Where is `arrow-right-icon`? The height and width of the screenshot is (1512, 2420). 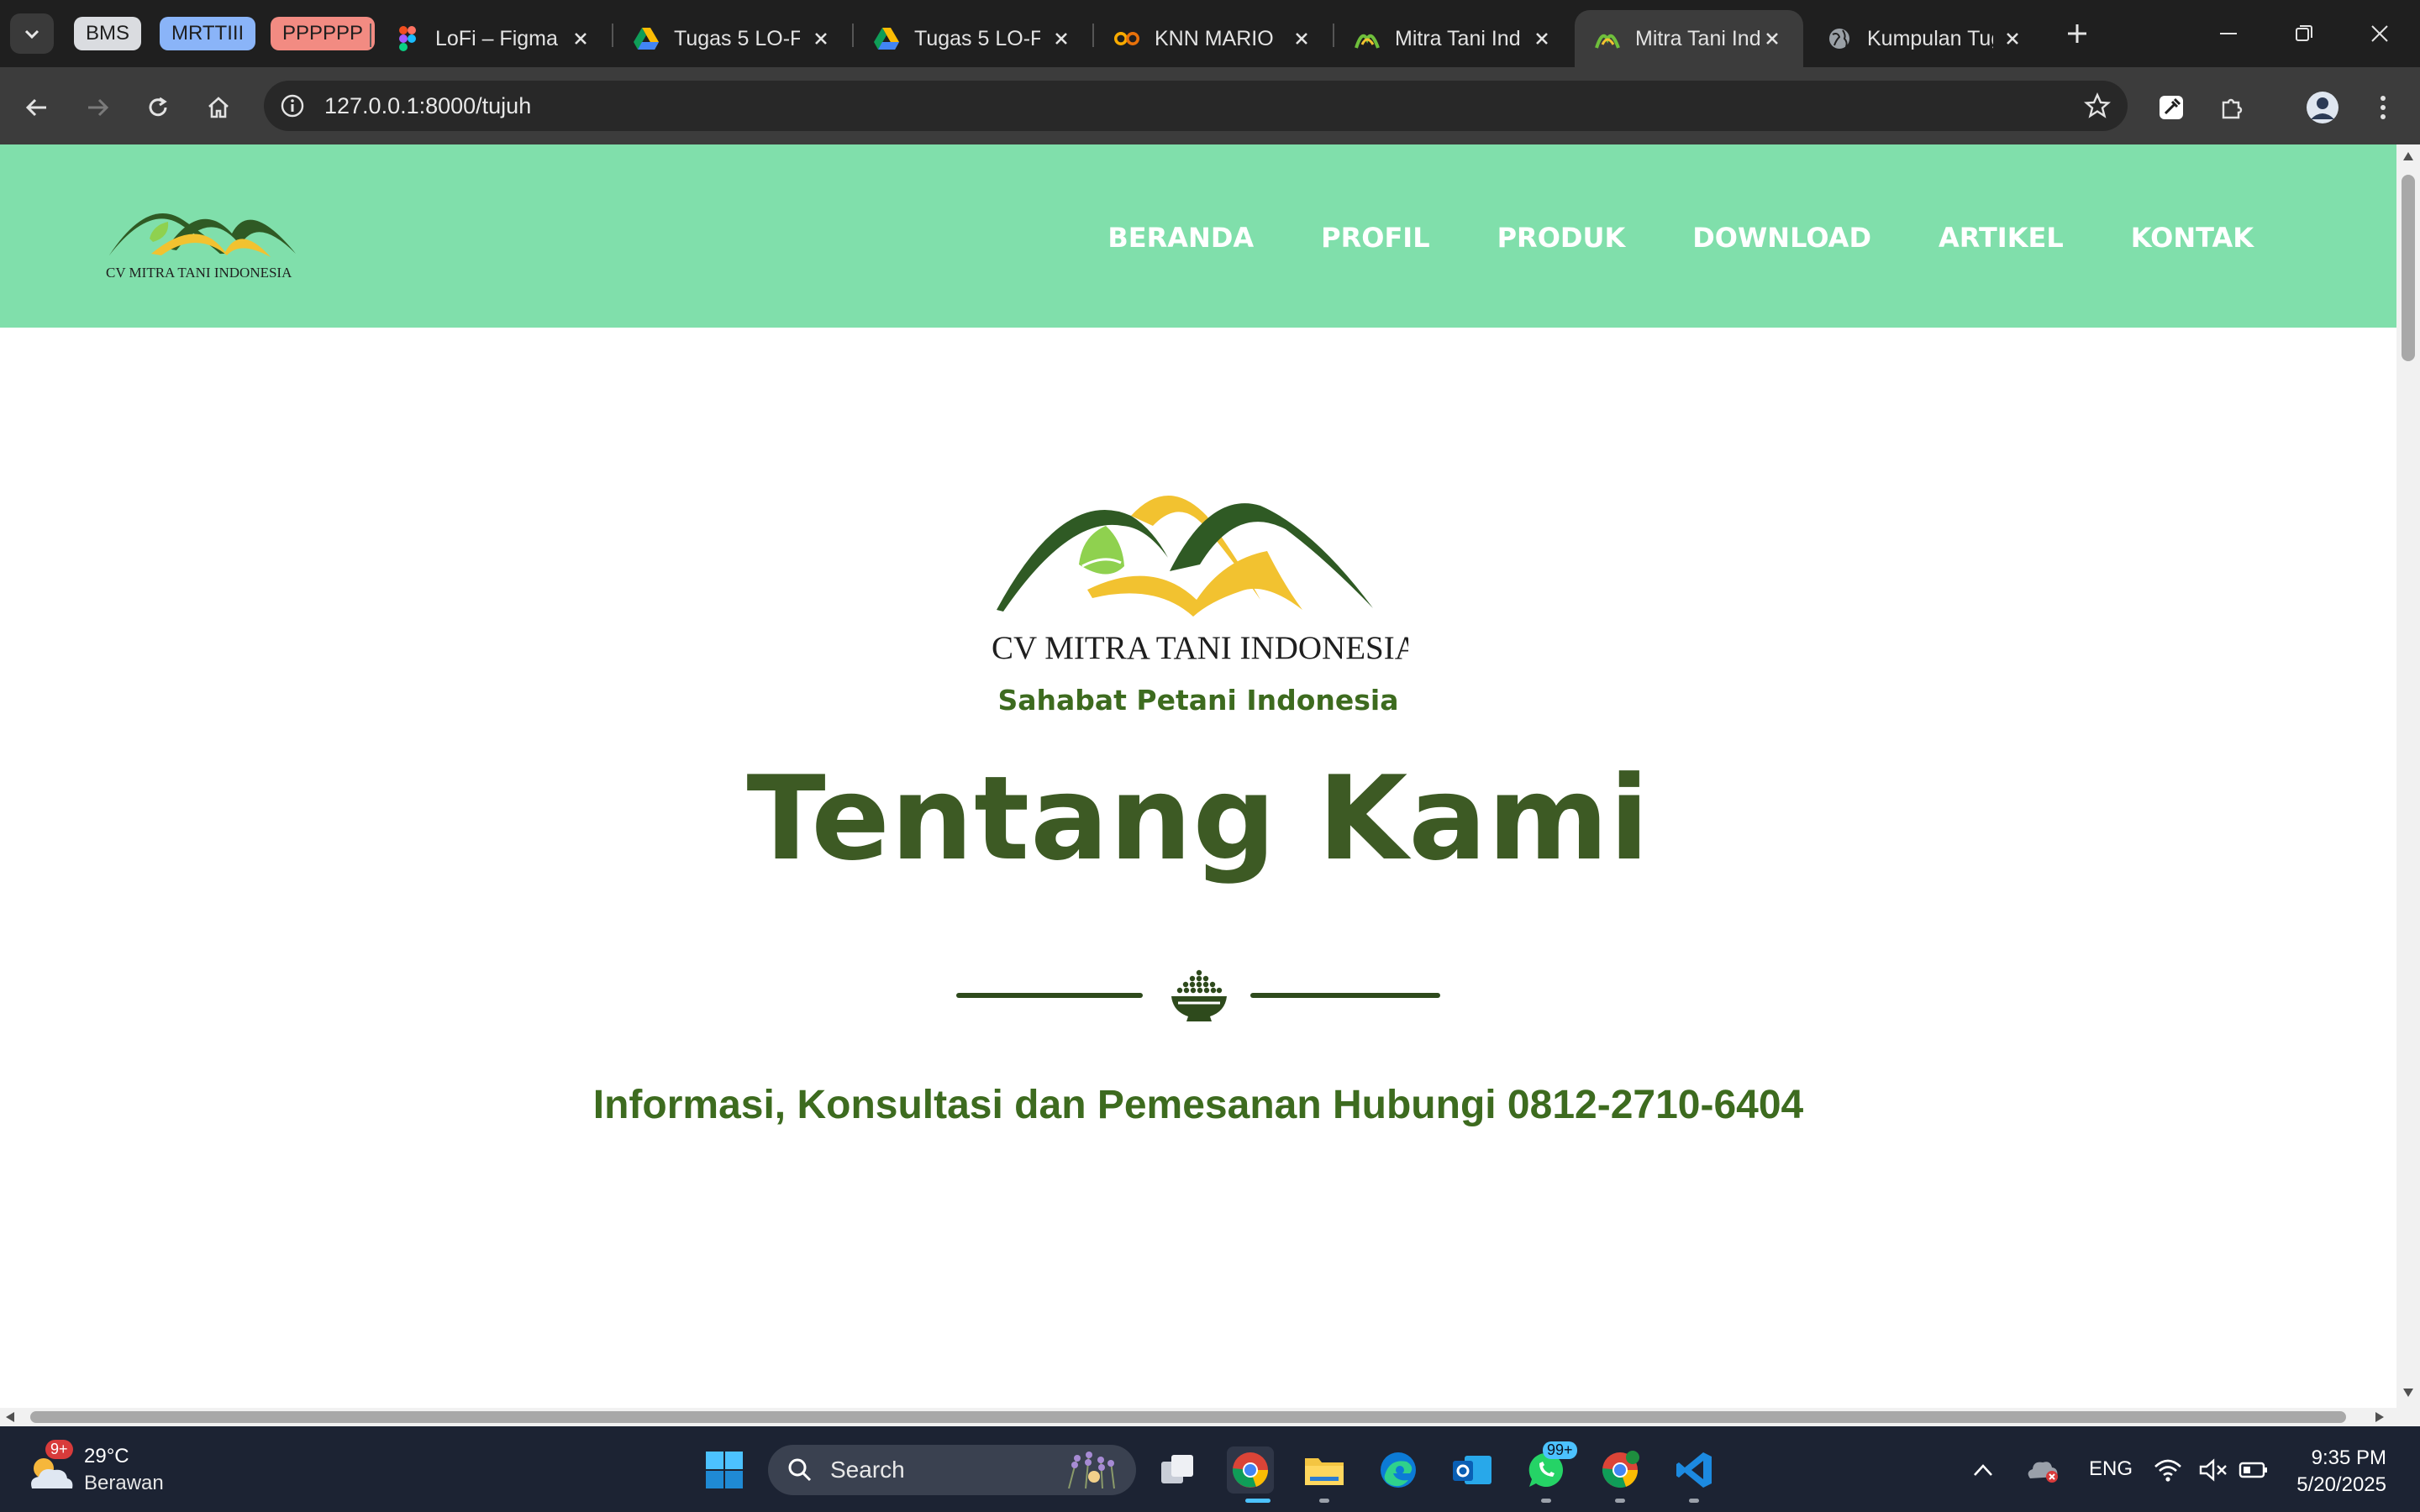 arrow-right-icon is located at coordinates (98, 107).